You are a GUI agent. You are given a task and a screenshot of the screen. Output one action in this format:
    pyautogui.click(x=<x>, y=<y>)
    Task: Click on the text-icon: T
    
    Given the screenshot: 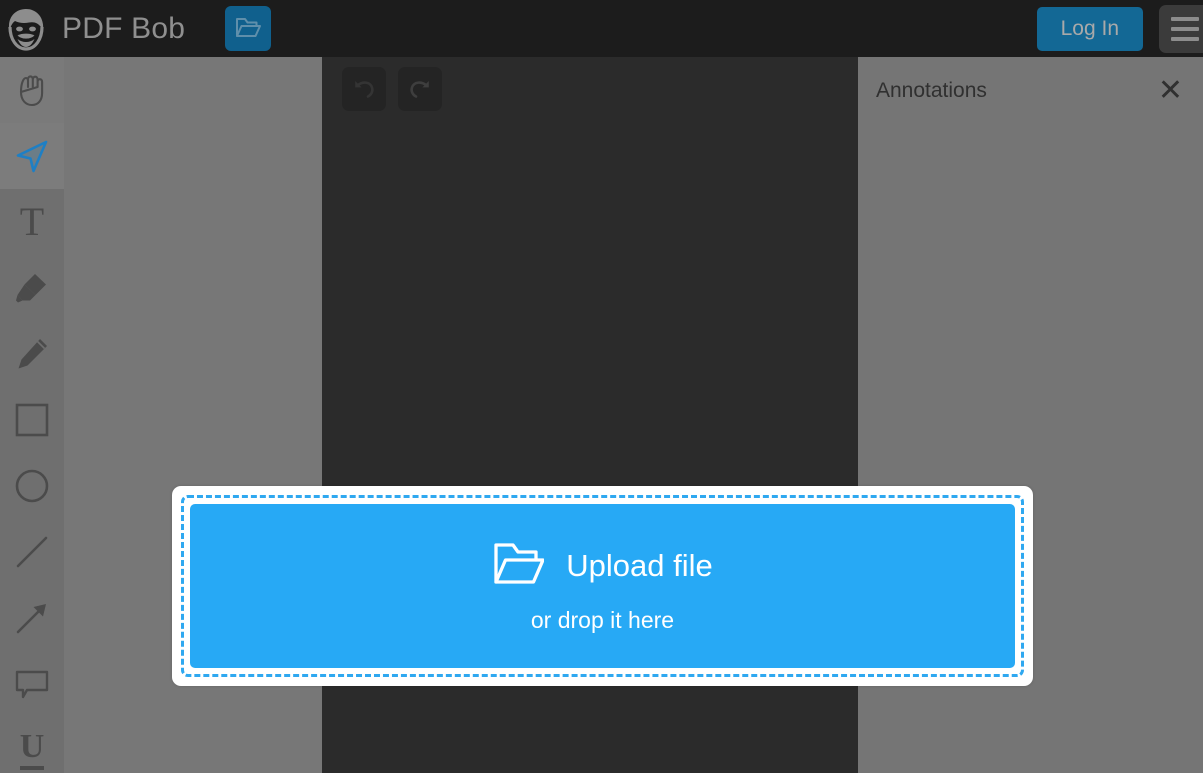 What is the action you would take?
    pyautogui.click(x=32, y=221)
    